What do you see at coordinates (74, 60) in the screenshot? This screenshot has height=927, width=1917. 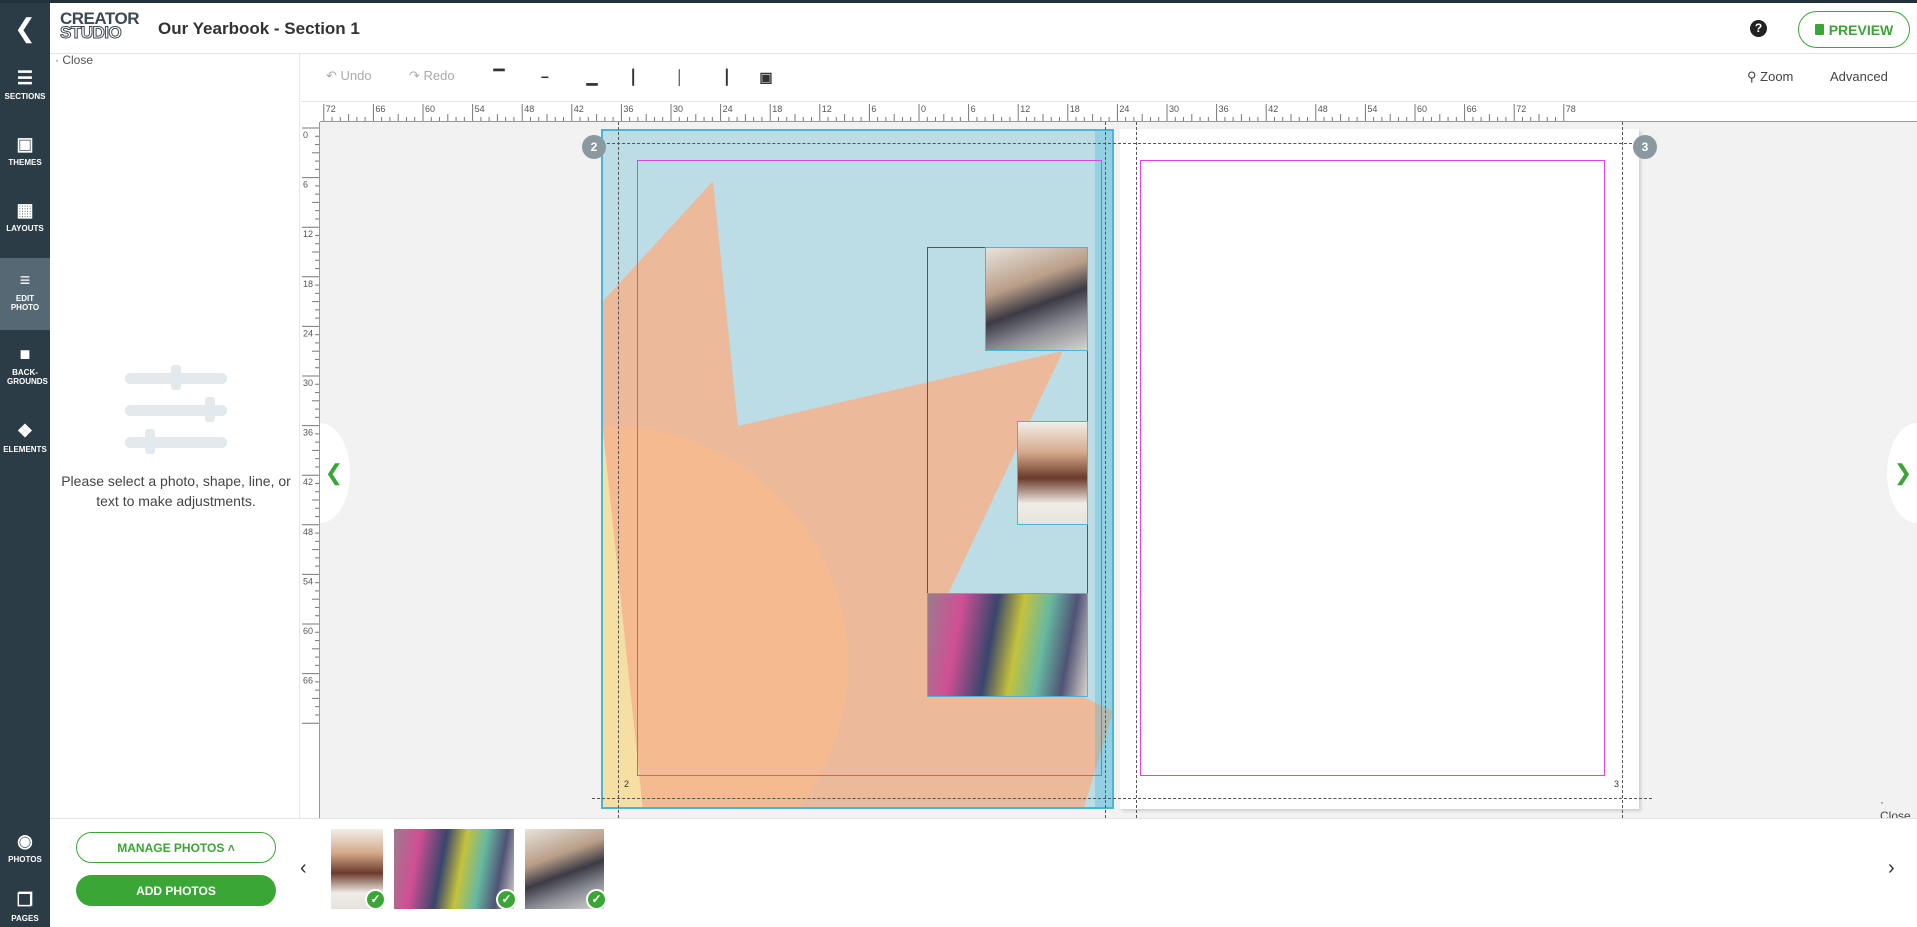 I see `panel-close-link: · Close` at bounding box center [74, 60].